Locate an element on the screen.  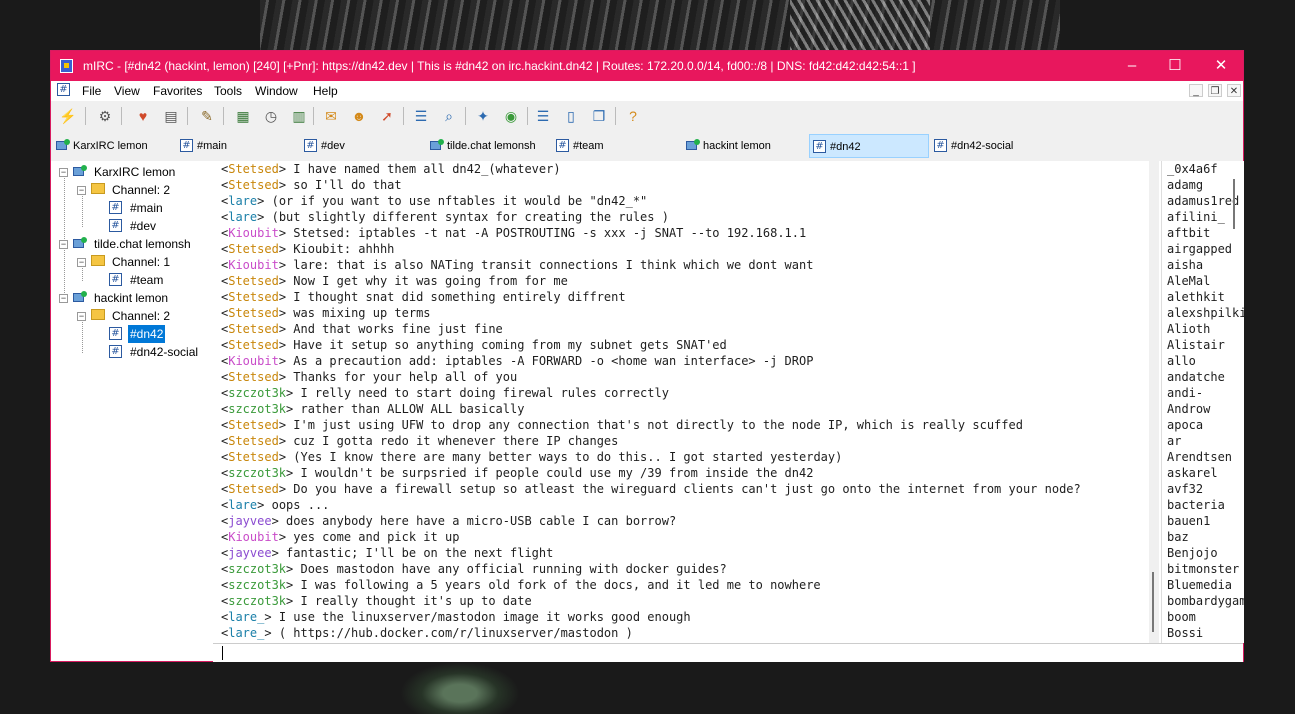
switchbar-item-main: # #main is located at coordinates (237, 146).